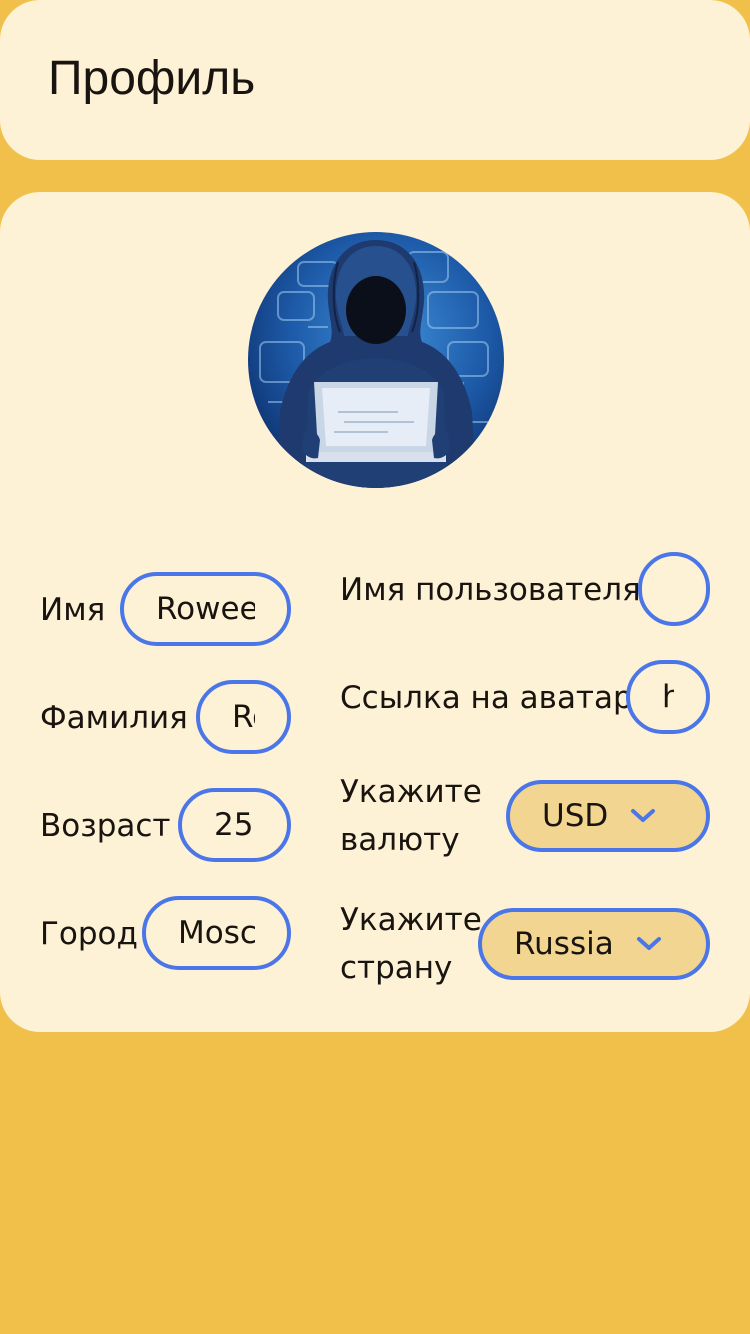  I want to click on age-input, so click(234, 825).